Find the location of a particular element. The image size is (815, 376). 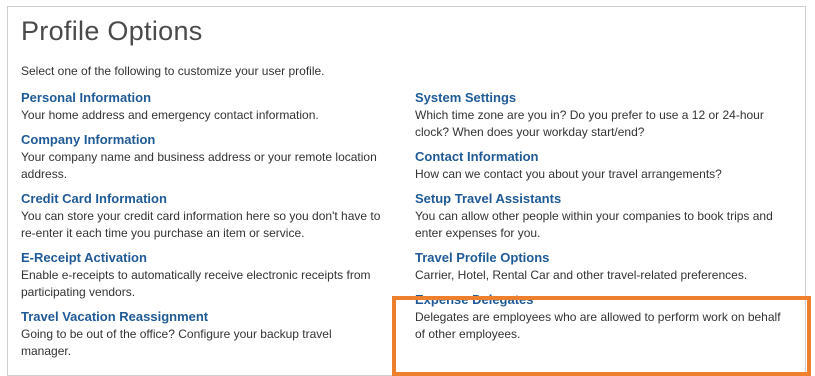

system-settings-link: System Settings is located at coordinates (600, 98).